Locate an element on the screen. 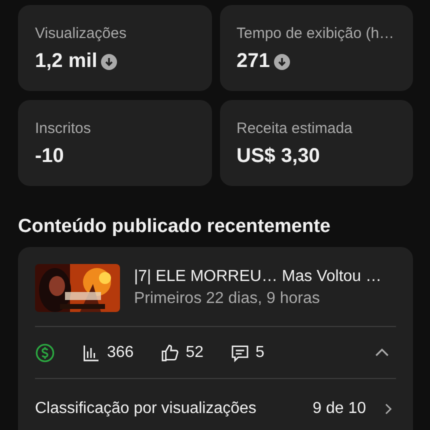 This screenshot has width=430, height=430. stat-value: 52 is located at coordinates (195, 353).